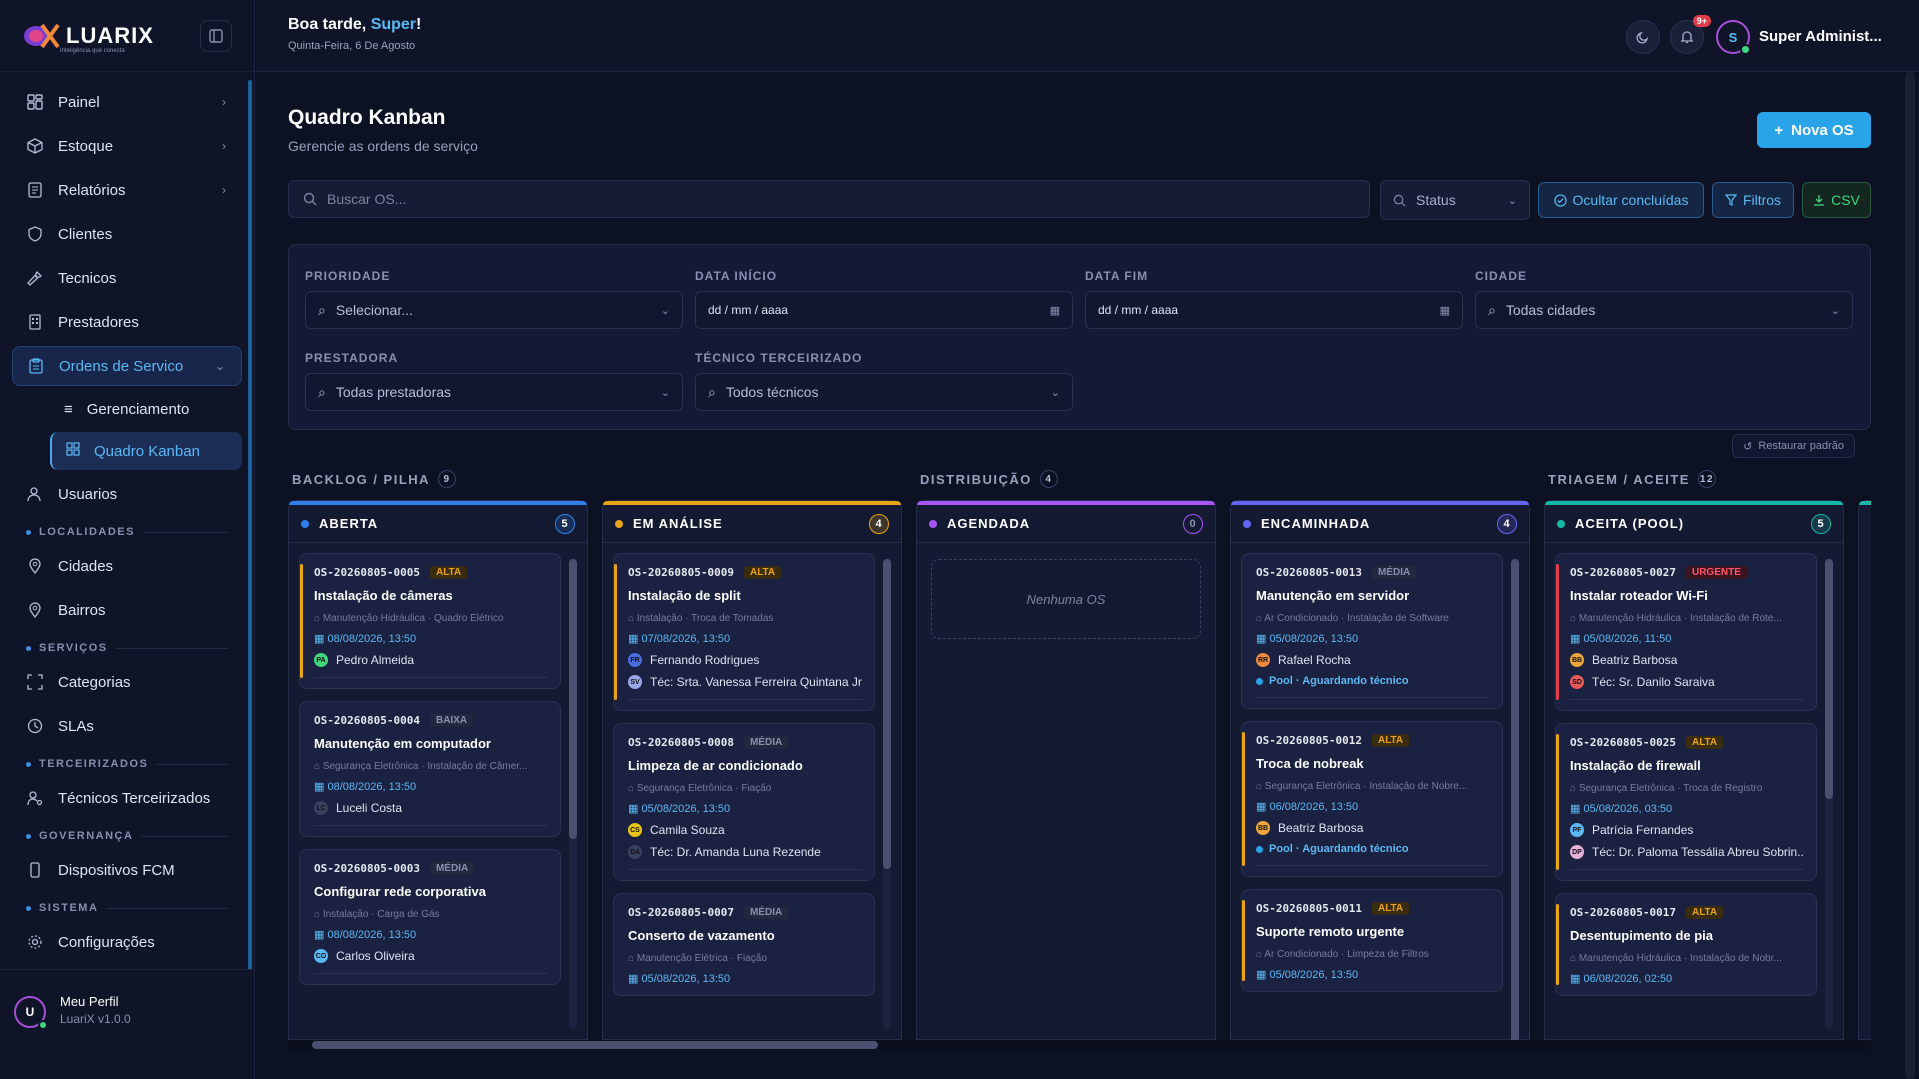 Image resolution: width=1919 pixels, height=1079 pixels. What do you see at coordinates (134, 798) in the screenshot?
I see `sidebar-item-label: Técnicos Terceirizados` at bounding box center [134, 798].